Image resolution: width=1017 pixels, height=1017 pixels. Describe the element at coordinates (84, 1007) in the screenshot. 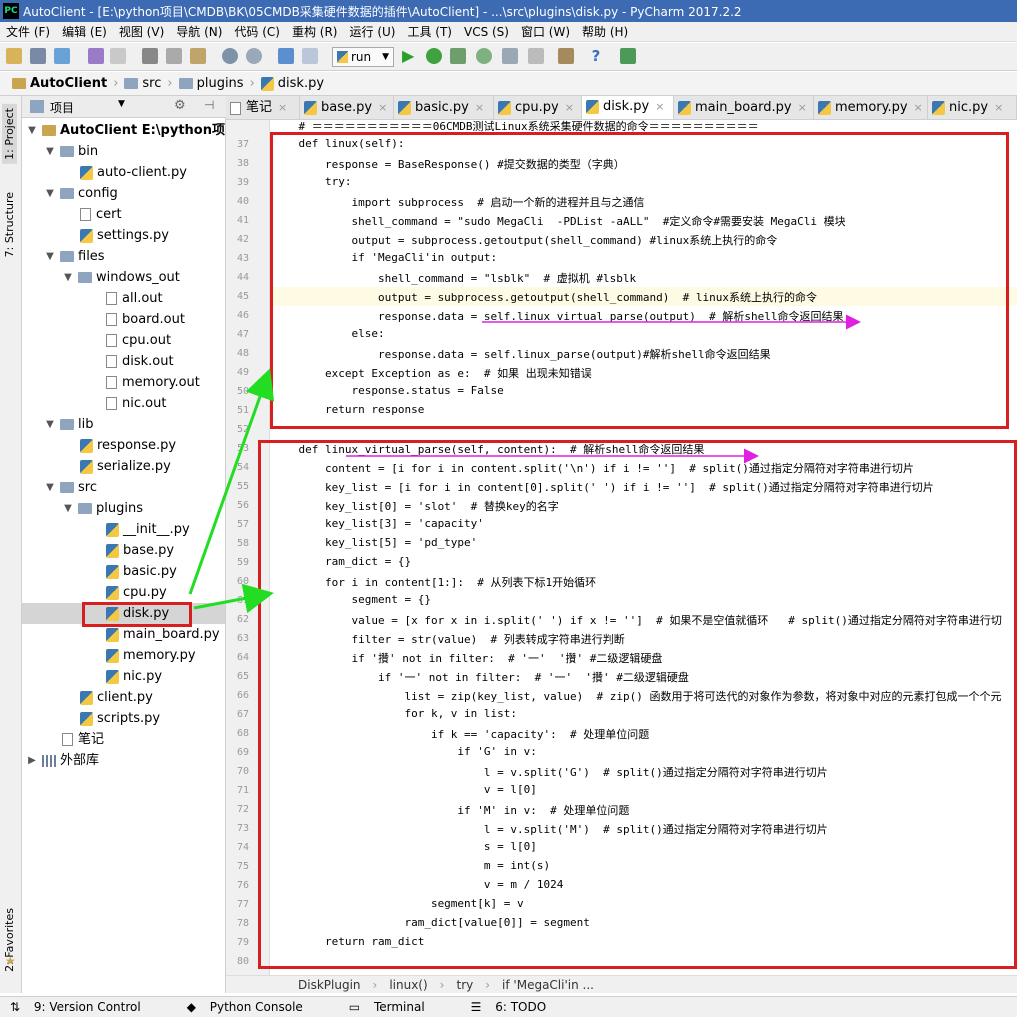

I see `status-version-control: ⇅ 9: Version Control` at that location.